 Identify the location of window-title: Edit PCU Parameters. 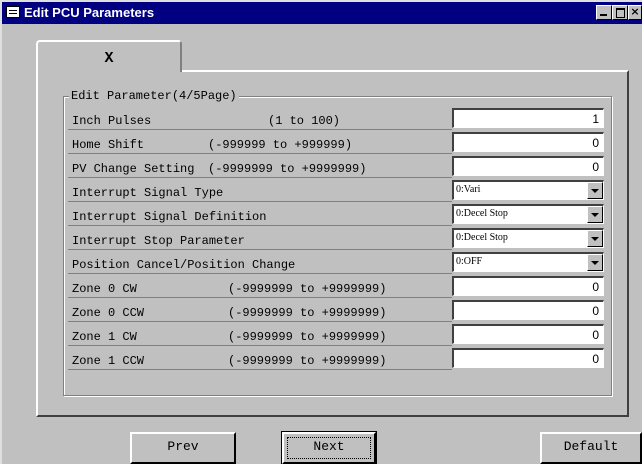
(89, 12).